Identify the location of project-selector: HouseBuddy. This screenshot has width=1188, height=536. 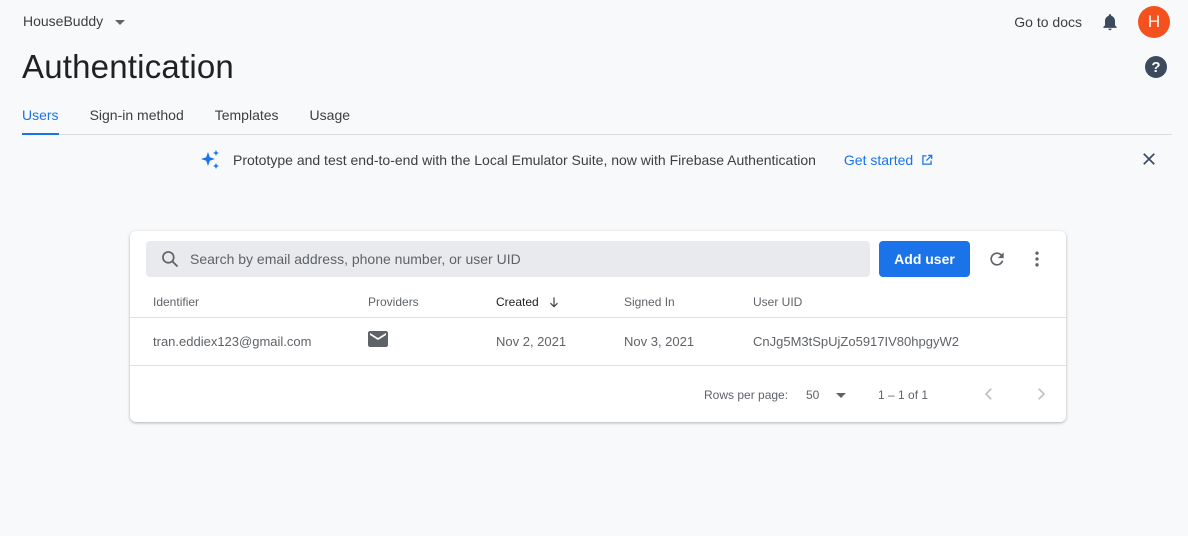
(74, 21).